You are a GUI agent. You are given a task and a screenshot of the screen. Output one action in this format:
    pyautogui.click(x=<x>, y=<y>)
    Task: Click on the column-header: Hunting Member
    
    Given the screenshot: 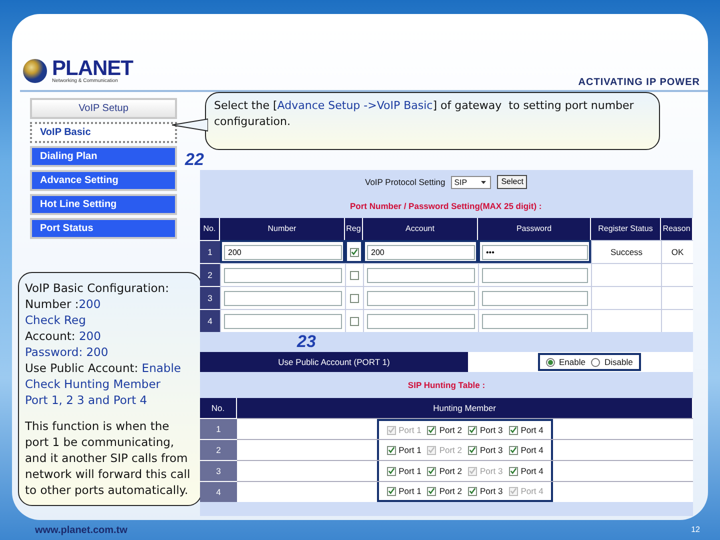 What is the action you would take?
    pyautogui.click(x=465, y=408)
    